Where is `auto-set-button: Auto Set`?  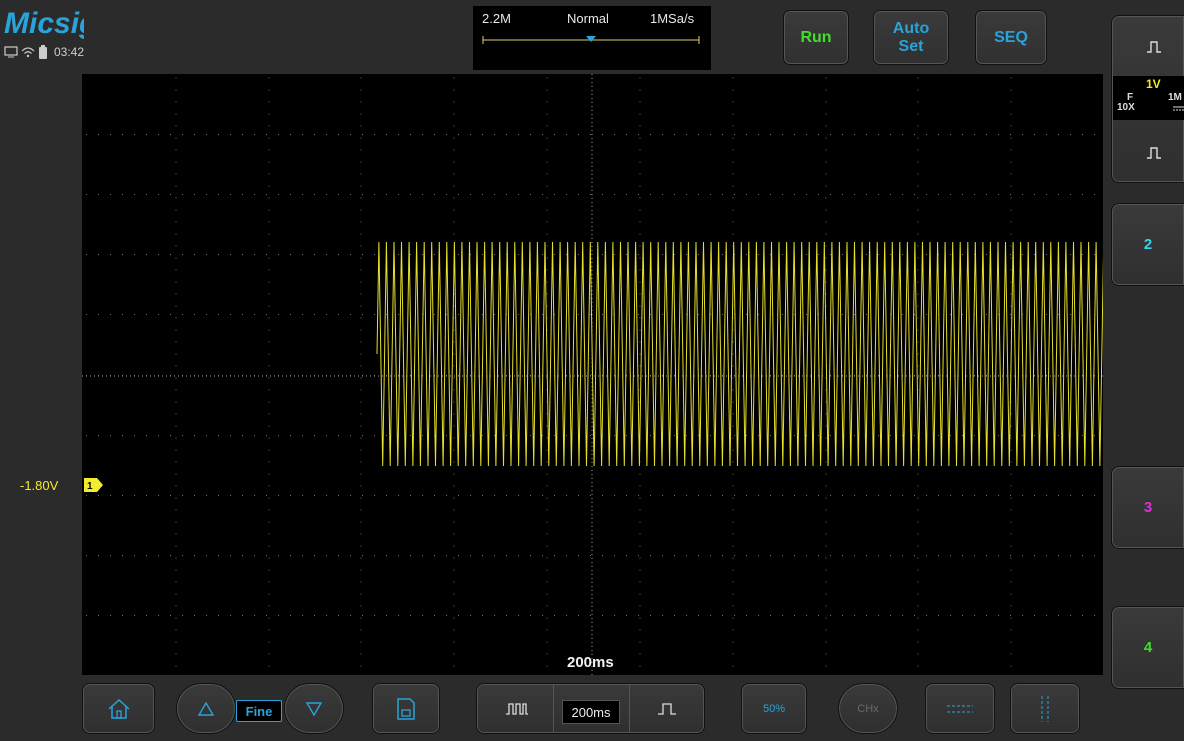 auto-set-button: Auto Set is located at coordinates (911, 37).